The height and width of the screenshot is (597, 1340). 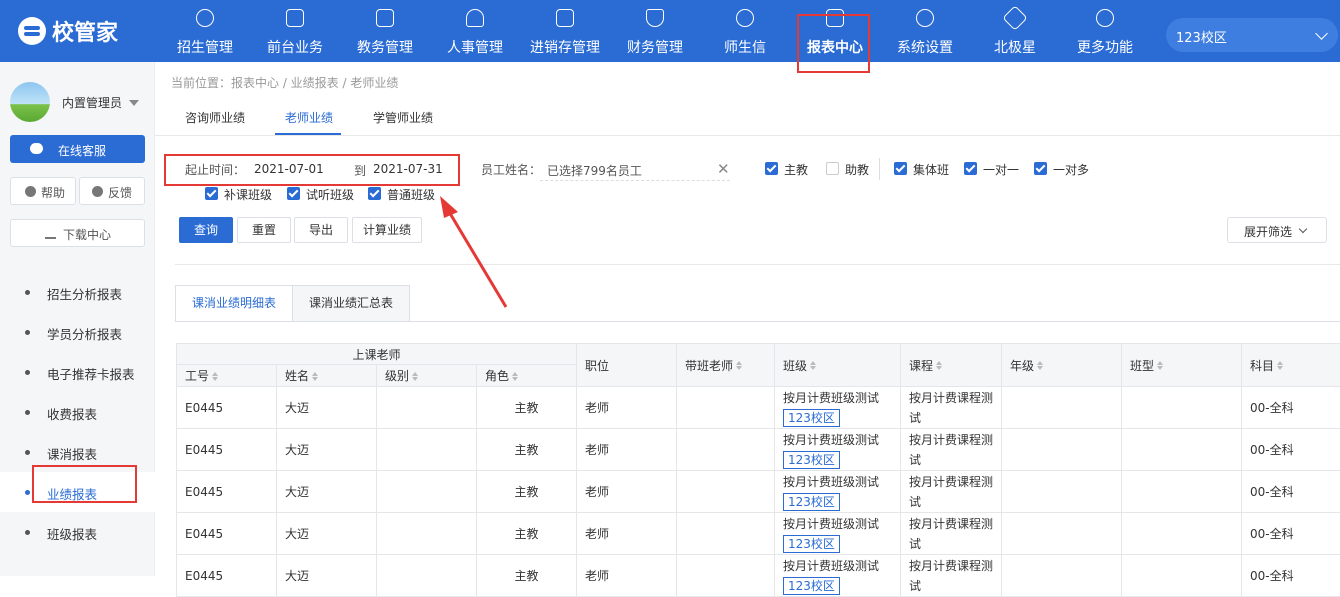 What do you see at coordinates (1252, 35) in the screenshot?
I see `campus-selector: 123校区` at bounding box center [1252, 35].